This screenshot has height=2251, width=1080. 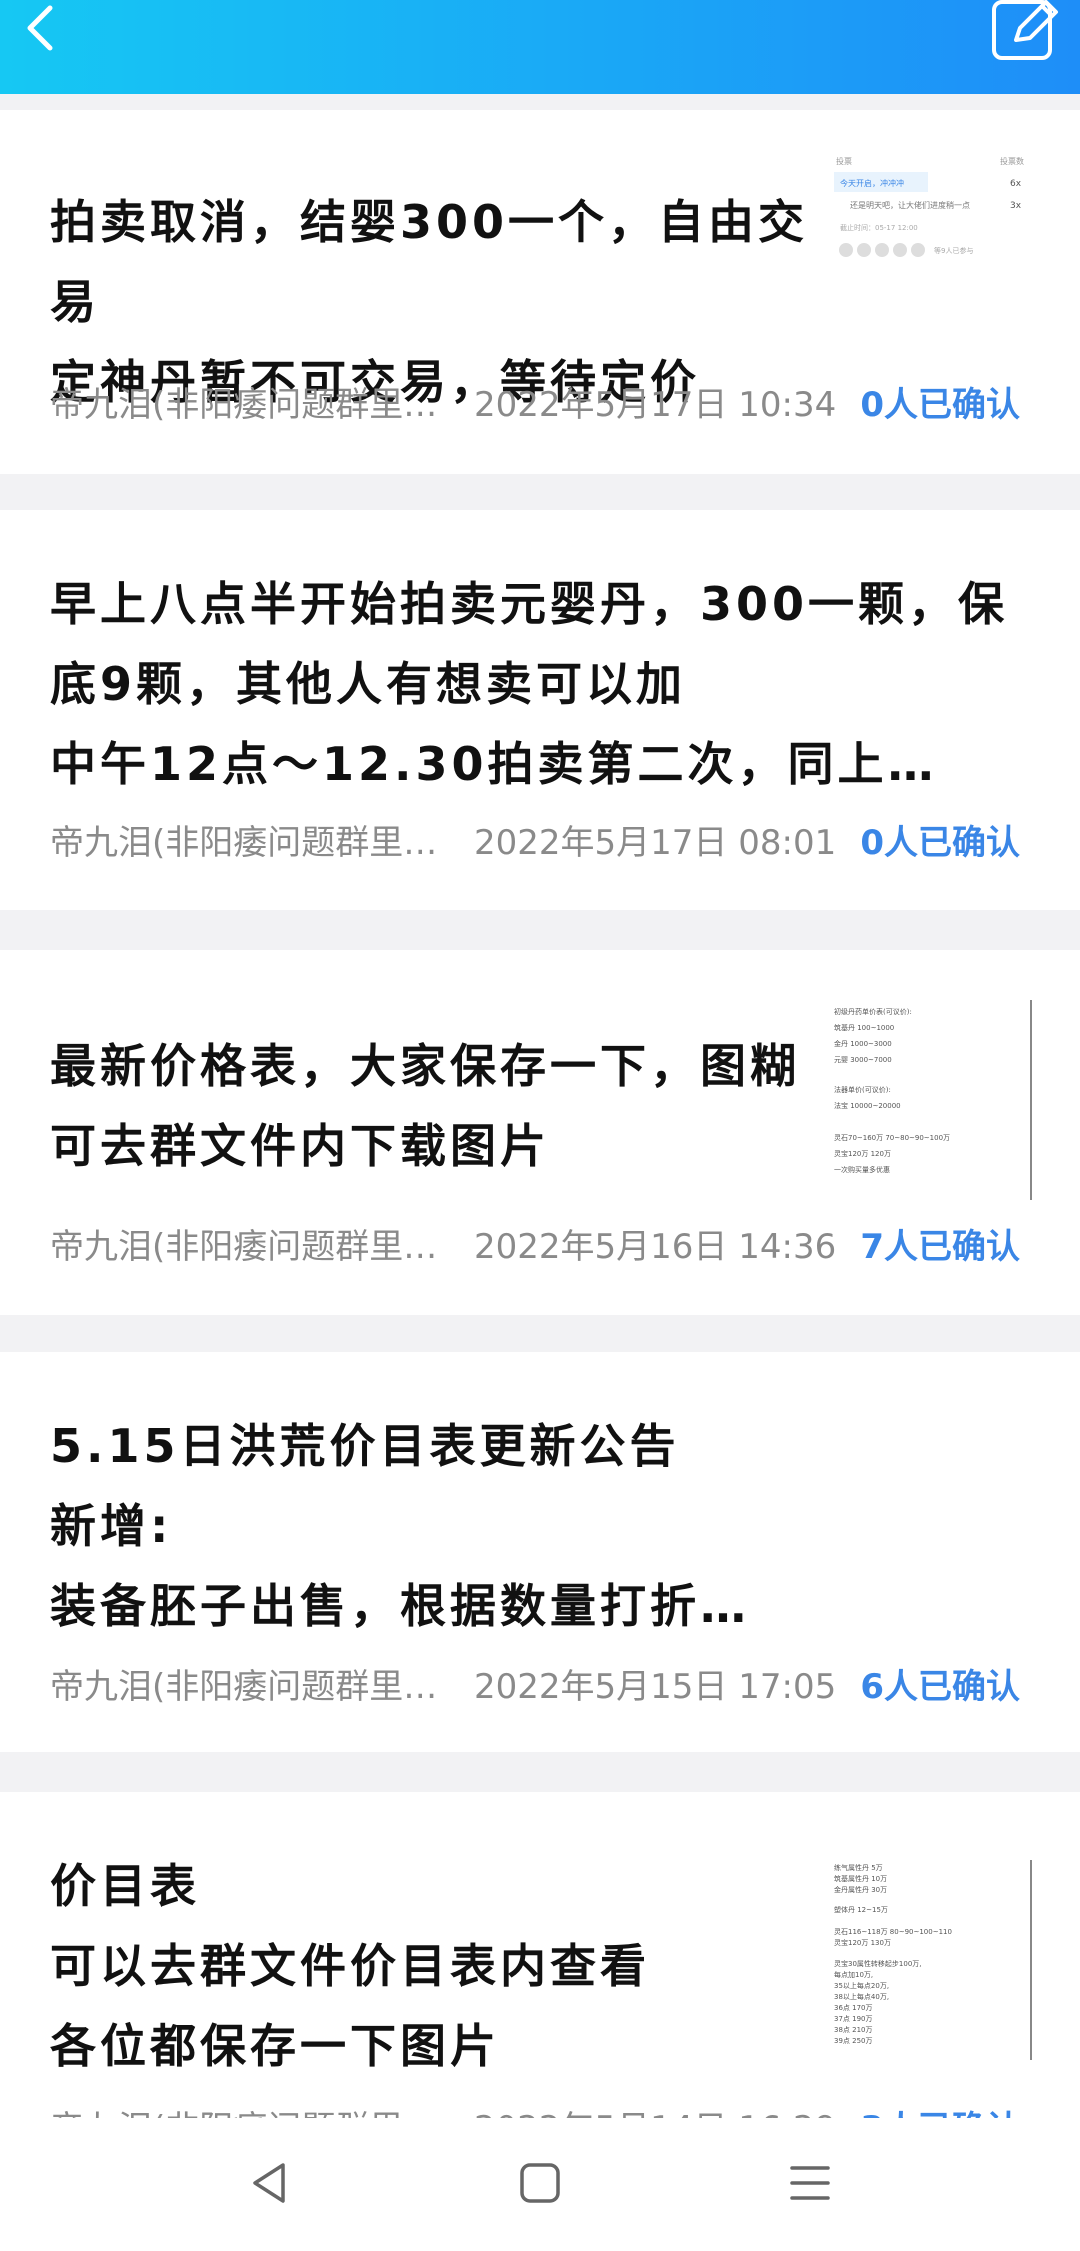 What do you see at coordinates (844, 161) in the screenshot?
I see `poll-header-left: 投票` at bounding box center [844, 161].